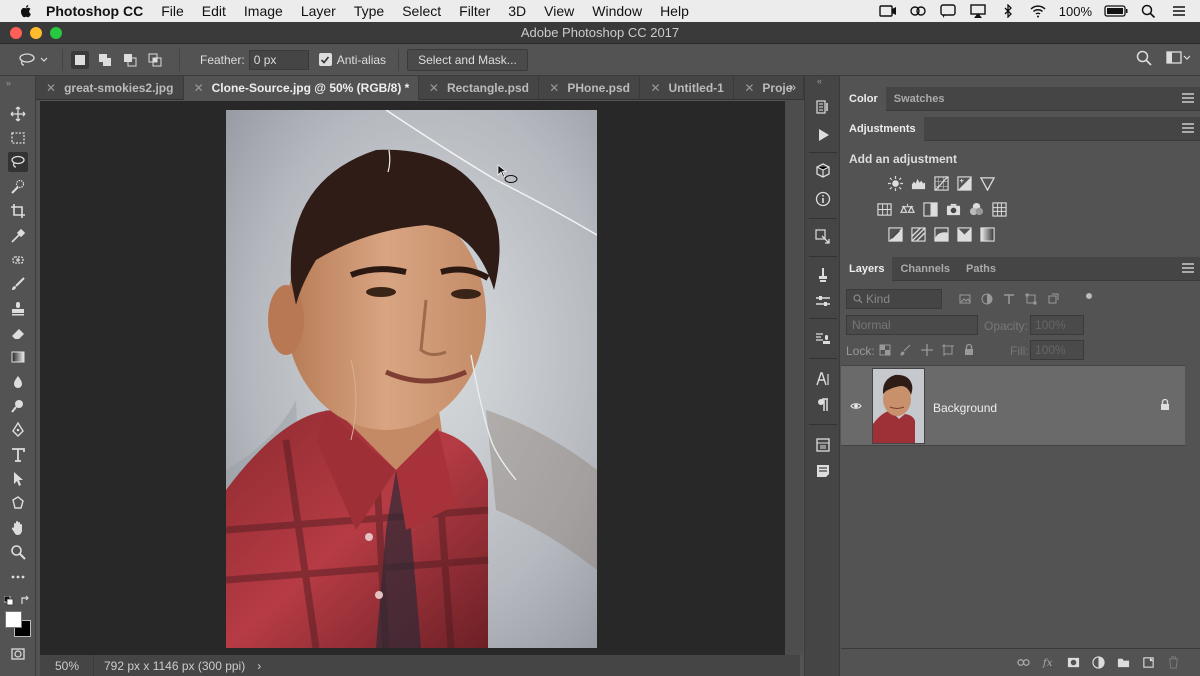  Describe the element at coordinates (1148, 662) in the screenshot. I see `new-layer-icon` at that location.